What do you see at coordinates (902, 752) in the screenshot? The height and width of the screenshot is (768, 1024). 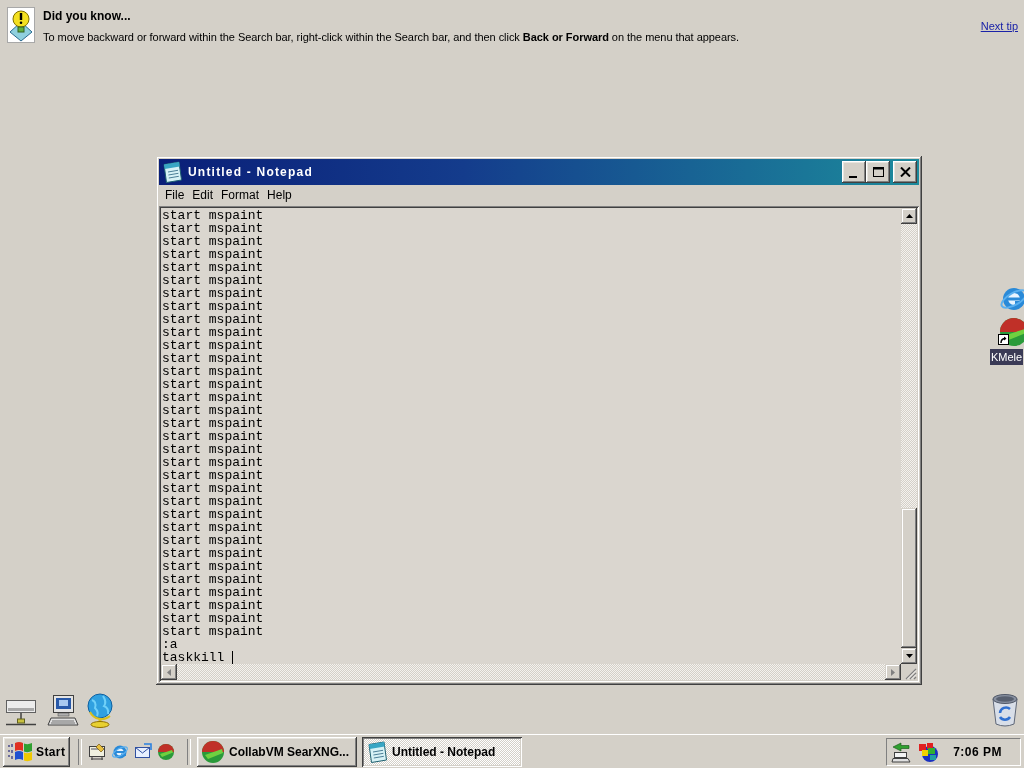 I see `network-status-icon` at bounding box center [902, 752].